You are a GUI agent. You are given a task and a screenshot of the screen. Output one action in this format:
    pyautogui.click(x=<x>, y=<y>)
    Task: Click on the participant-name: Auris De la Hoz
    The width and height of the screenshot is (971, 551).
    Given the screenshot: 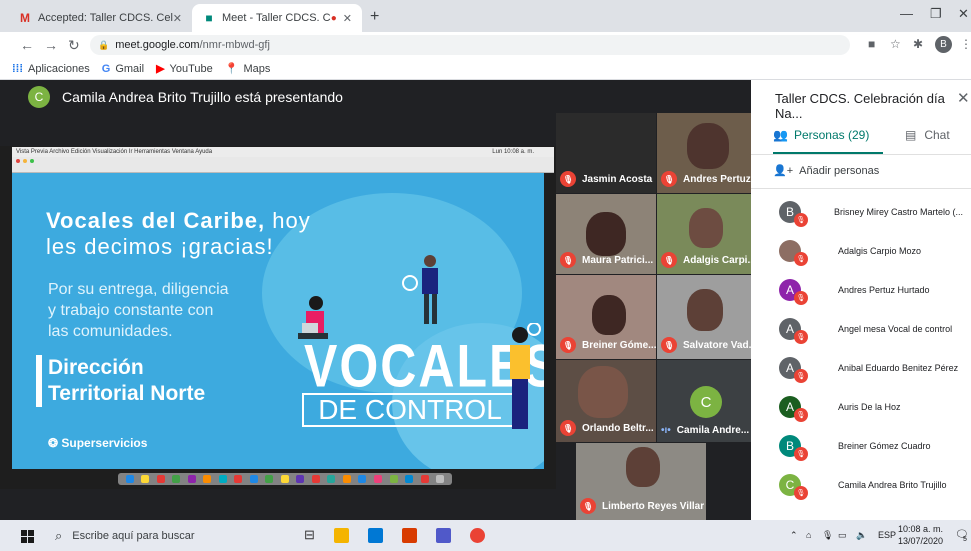 What is the action you would take?
    pyautogui.click(x=869, y=406)
    